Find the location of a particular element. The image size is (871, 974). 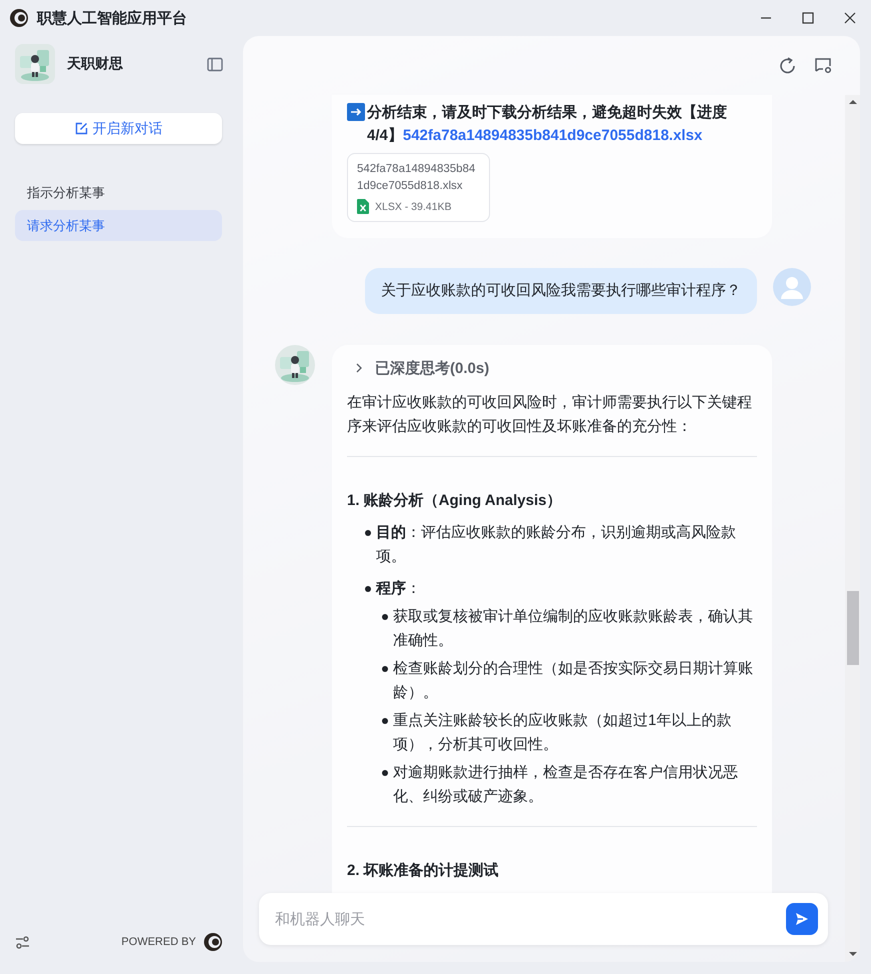

chat-input: 和机器人聊天 is located at coordinates (529, 919).